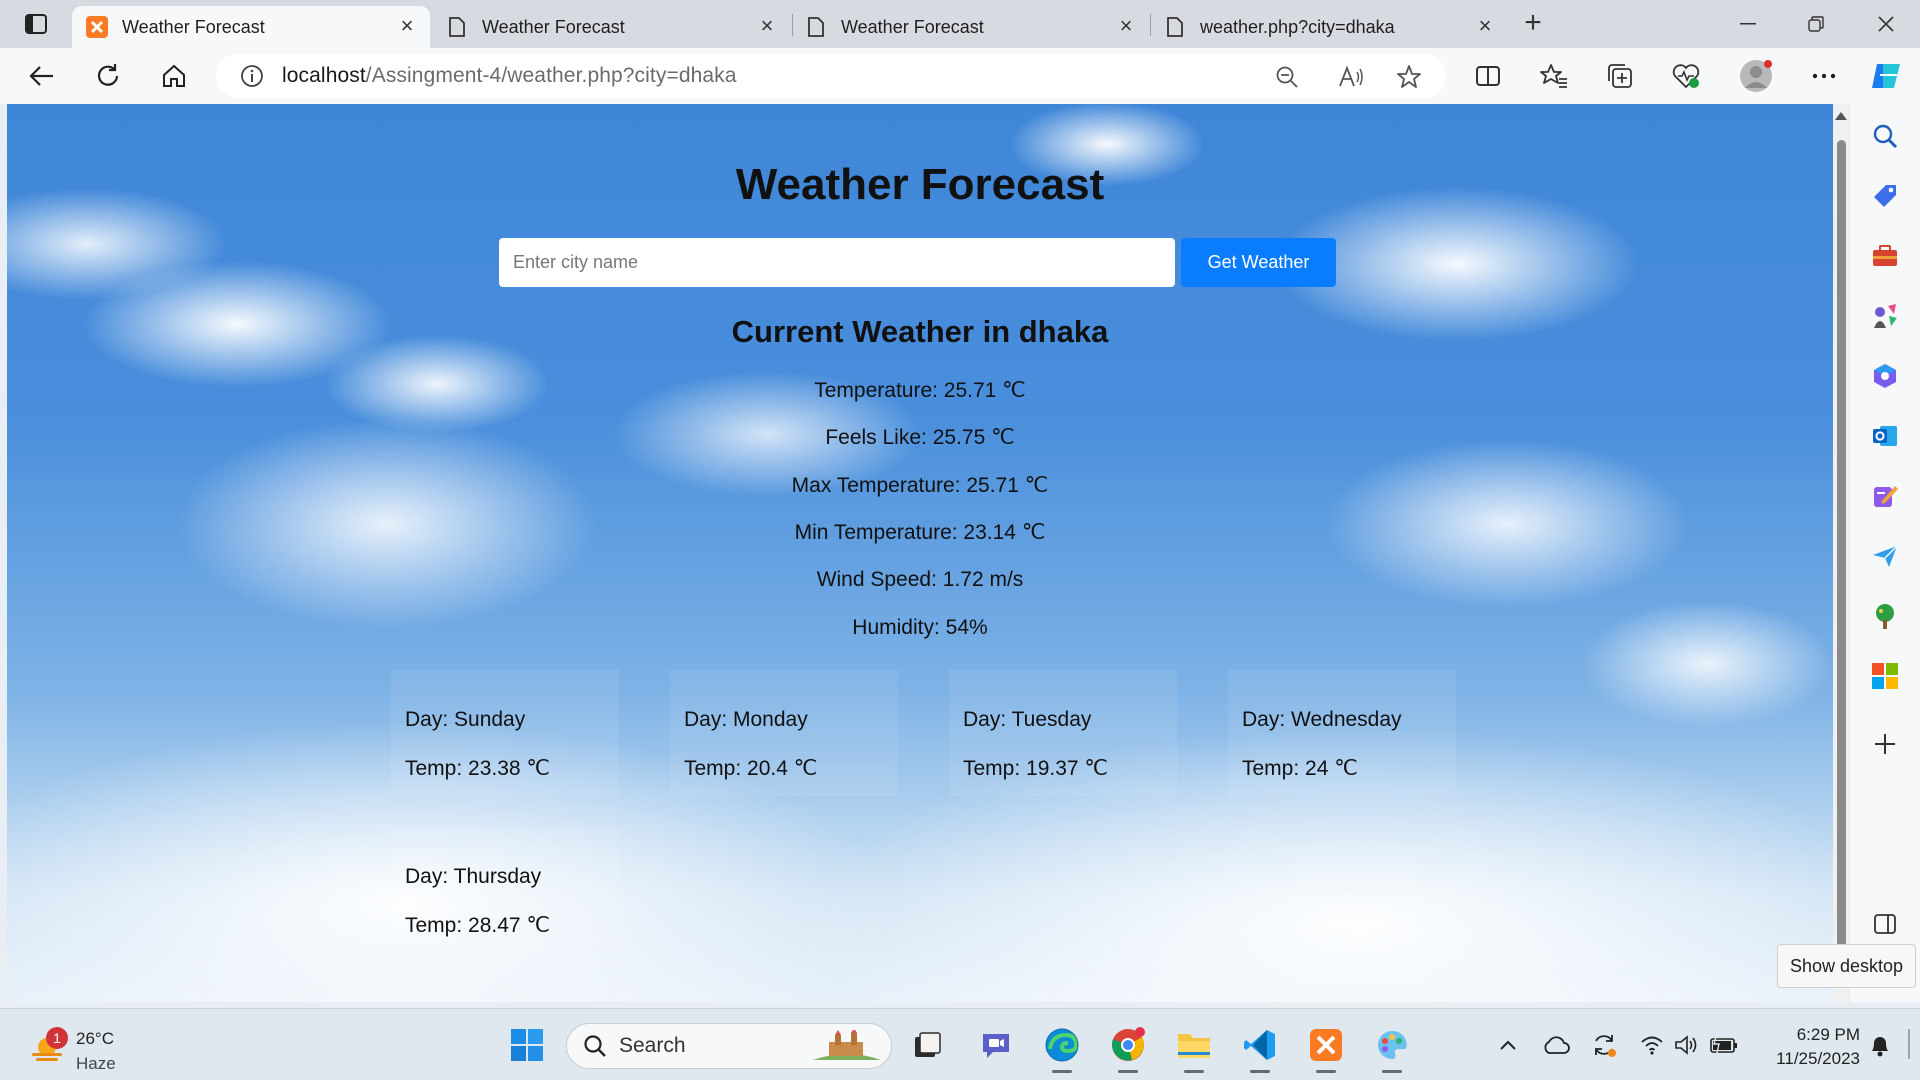 The width and height of the screenshot is (1920, 1080). Describe the element at coordinates (1885, 616) in the screenshot. I see `tree-icon` at that location.